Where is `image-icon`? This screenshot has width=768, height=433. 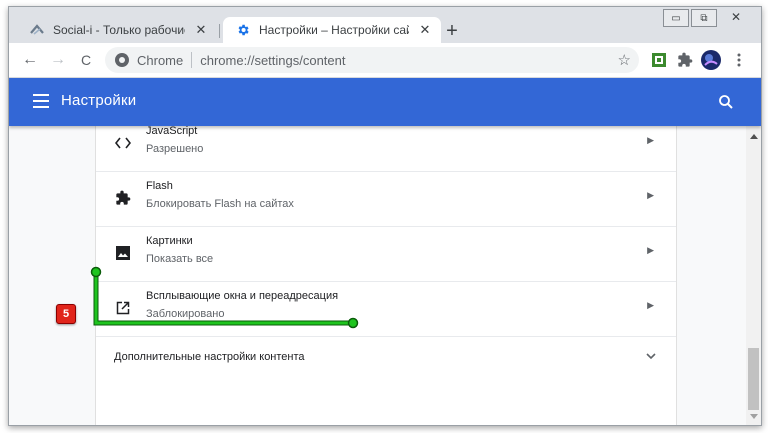 image-icon is located at coordinates (123, 253).